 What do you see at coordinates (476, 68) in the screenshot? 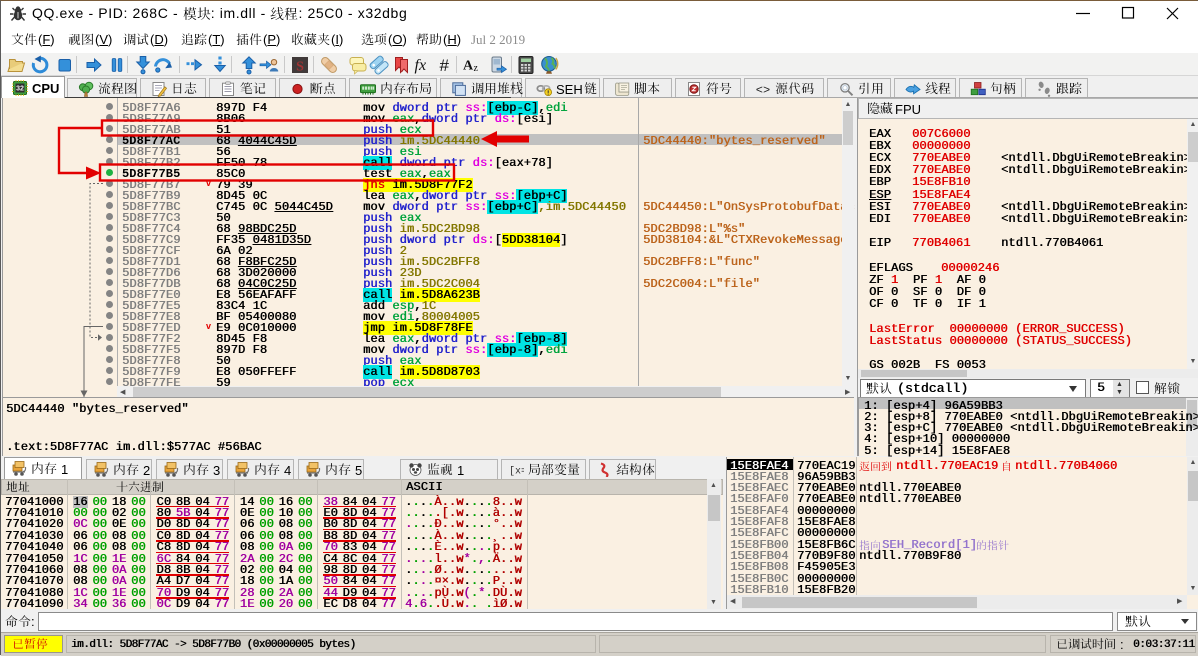
I see `svg-text: z` at bounding box center [476, 68].